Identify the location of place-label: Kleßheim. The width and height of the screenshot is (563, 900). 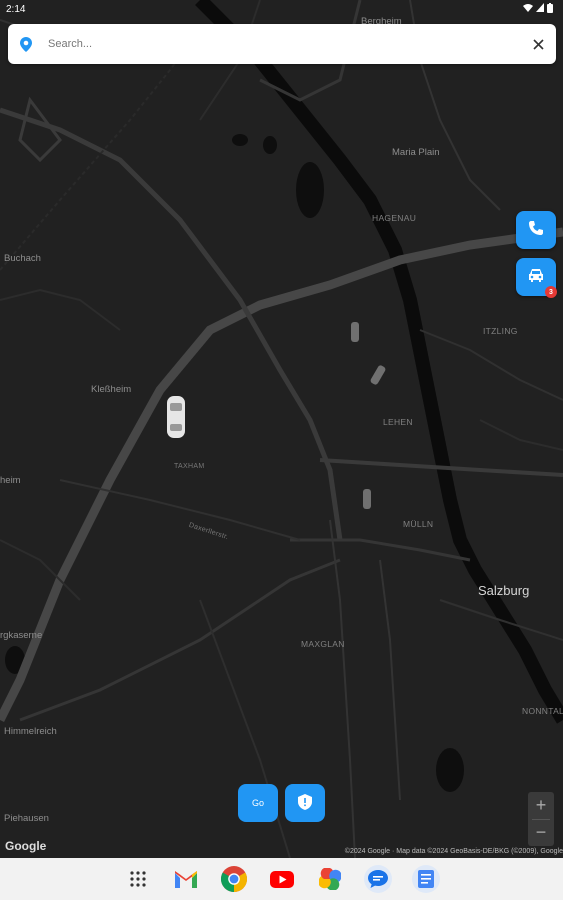
(111, 389).